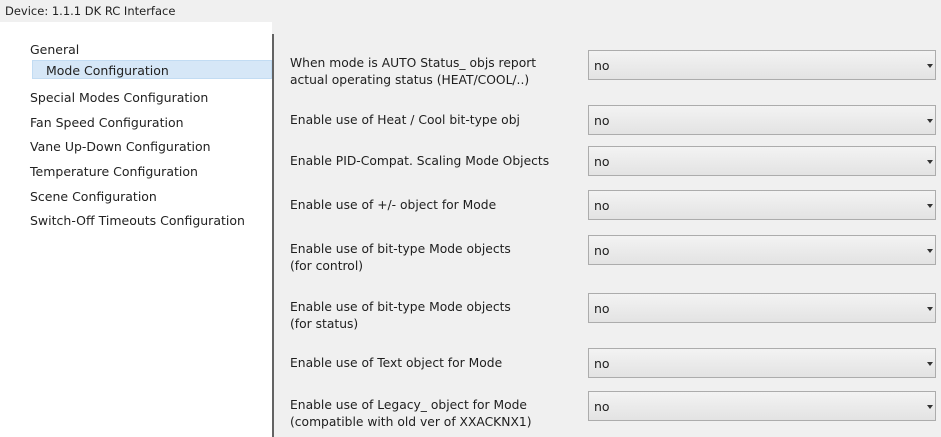  What do you see at coordinates (324, 324) in the screenshot?
I see `param-label-line: (for status)` at bounding box center [324, 324].